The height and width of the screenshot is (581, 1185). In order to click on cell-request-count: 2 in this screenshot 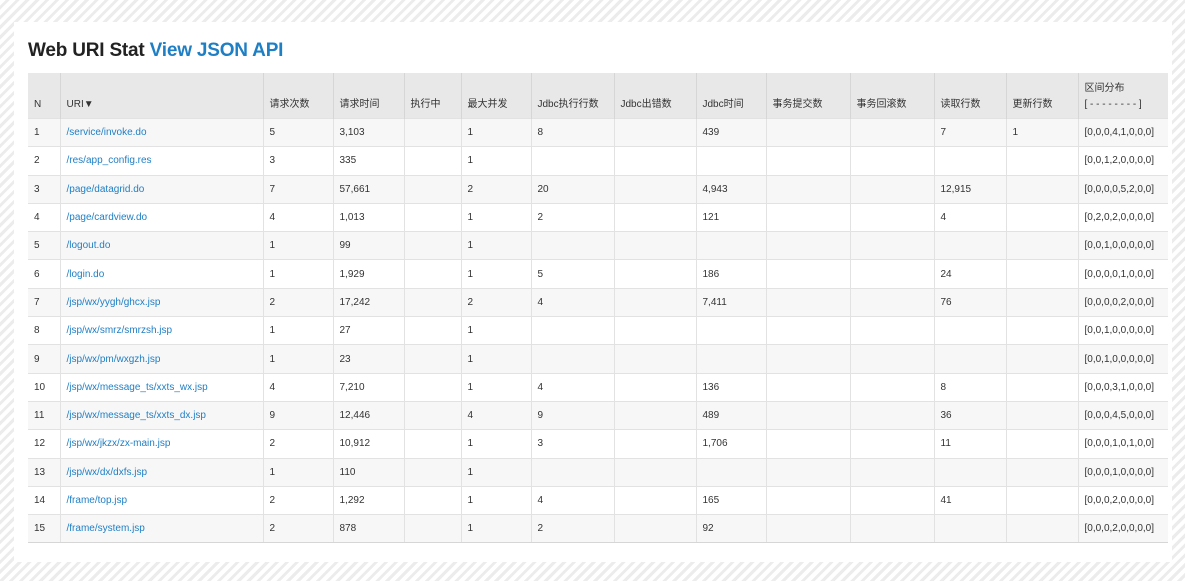, I will do `click(297, 500)`.